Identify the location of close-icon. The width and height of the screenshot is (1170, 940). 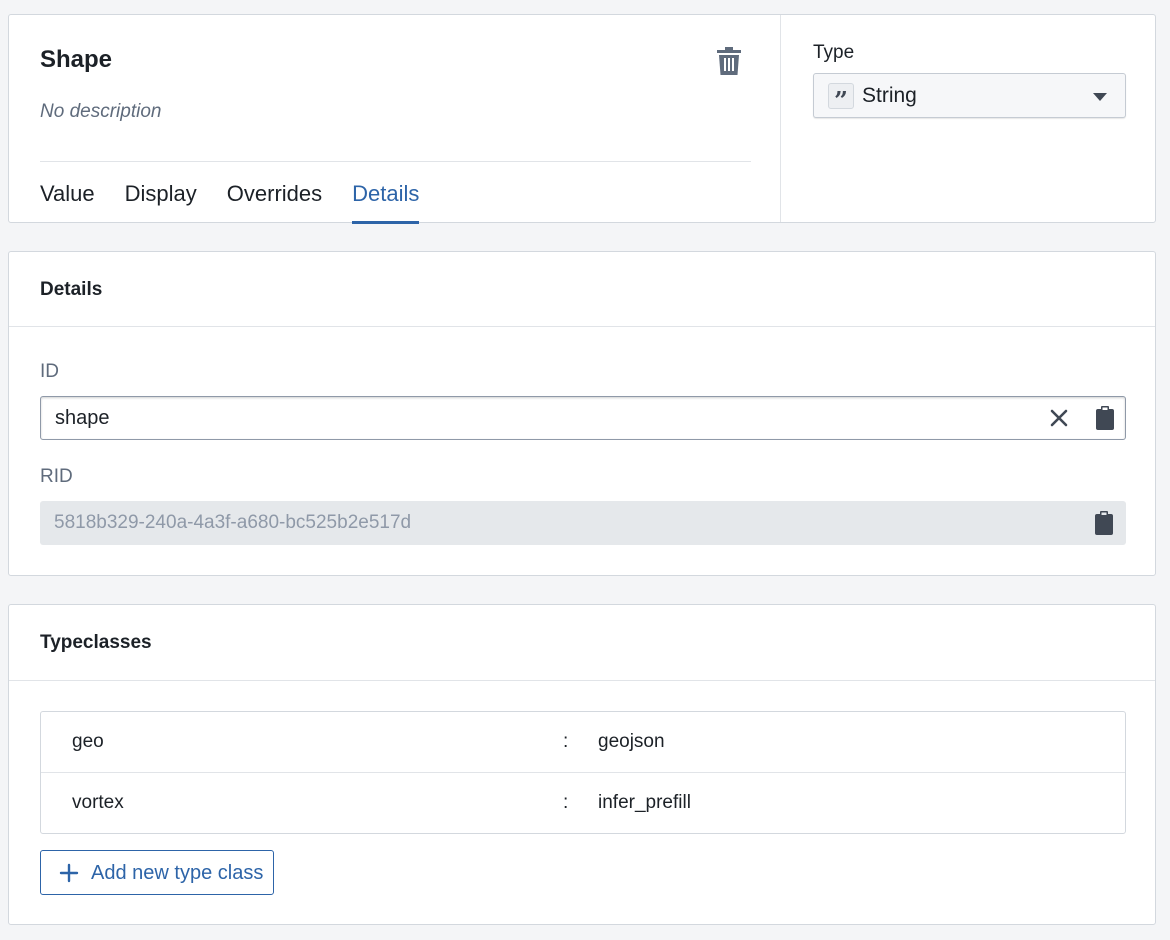
(1059, 418).